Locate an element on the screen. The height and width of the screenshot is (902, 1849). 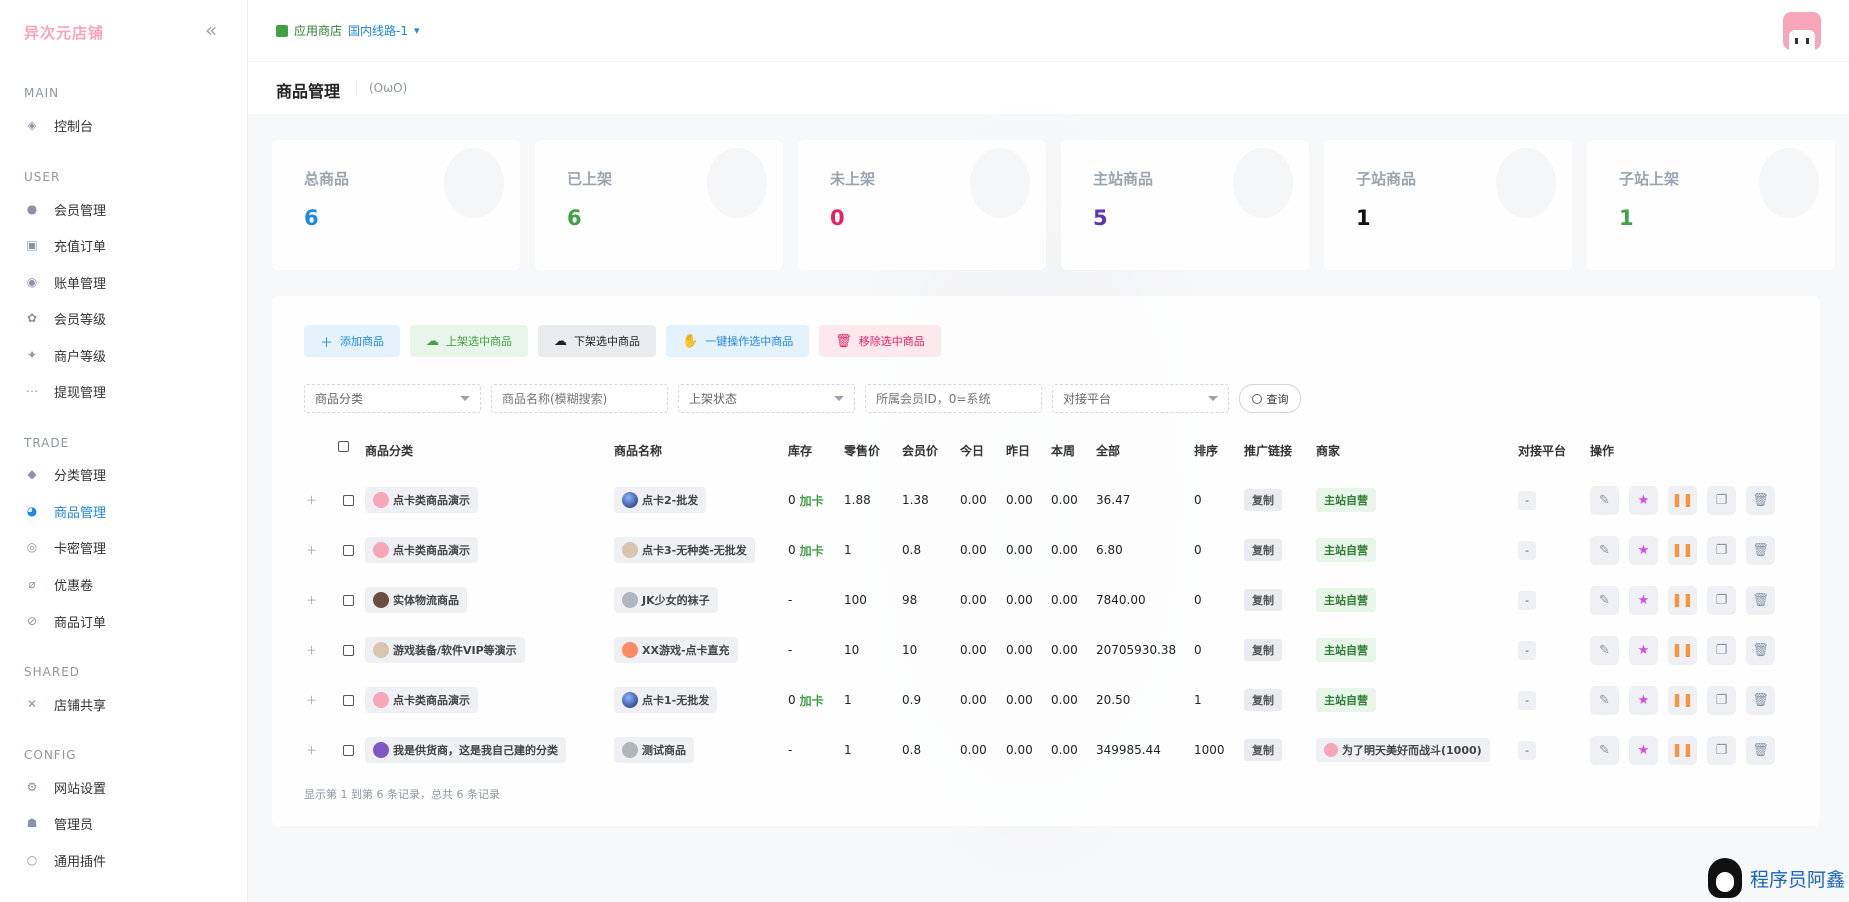
sidebar-item-share: ✕ 店铺共享 is located at coordinates (65, 704).